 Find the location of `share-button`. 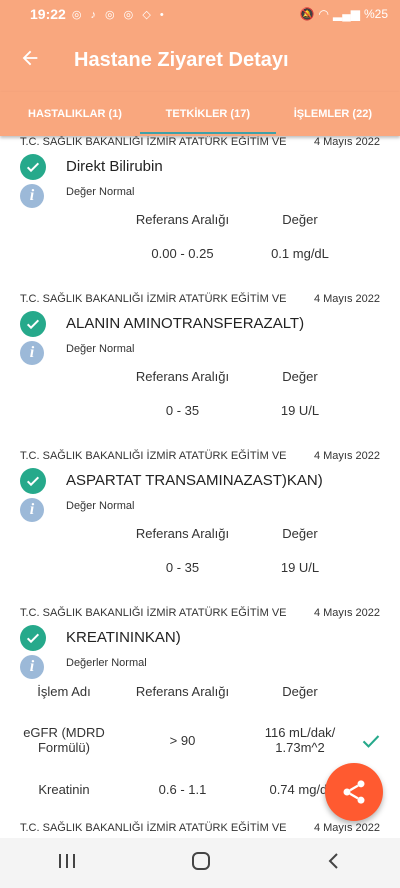

share-button is located at coordinates (354, 792).